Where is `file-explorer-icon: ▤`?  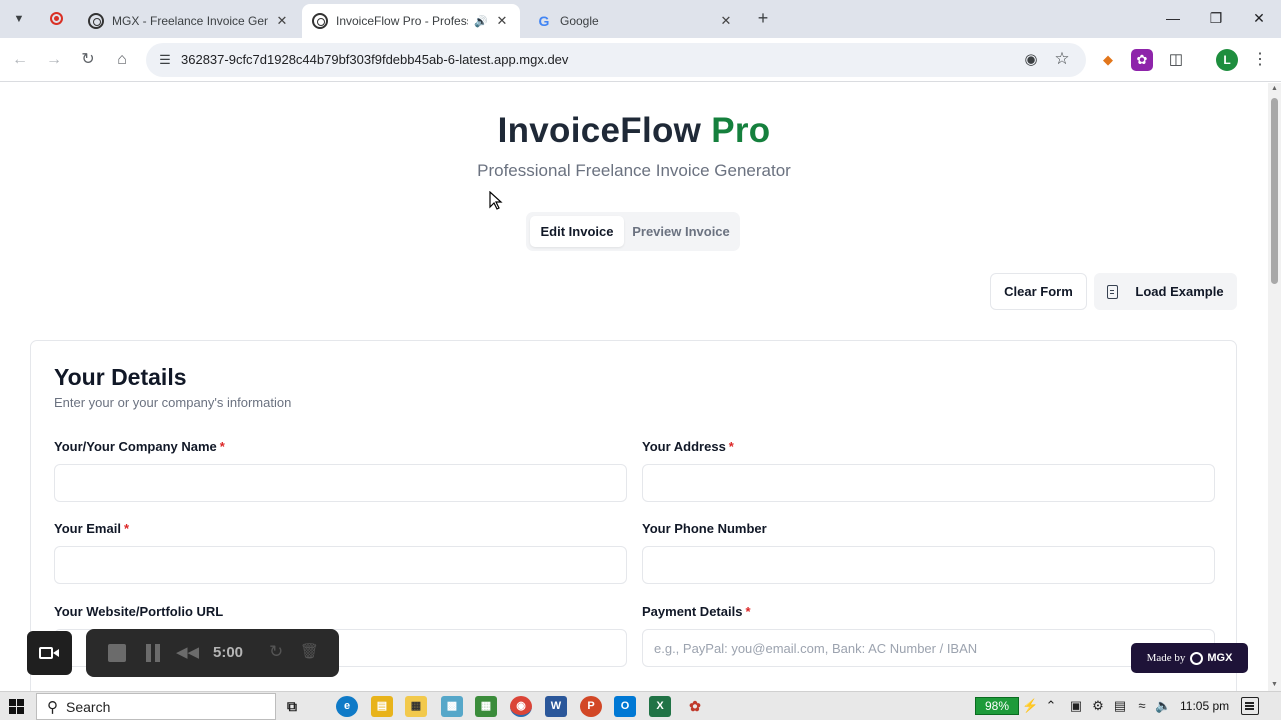 file-explorer-icon: ▤ is located at coordinates (382, 706).